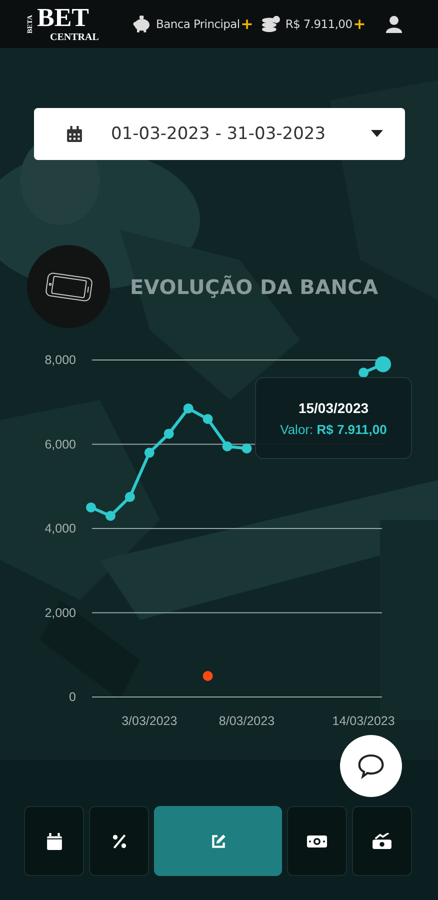  Describe the element at coordinates (359, 24) in the screenshot. I see `add-balance-link: +` at that location.